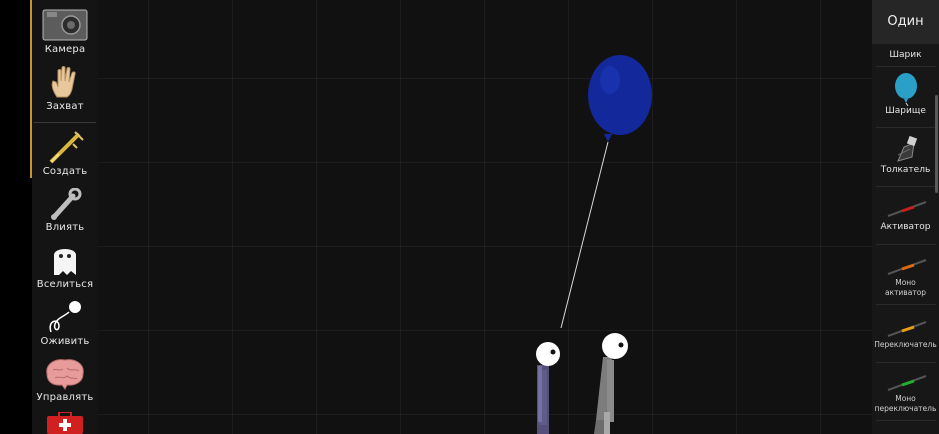  I want to click on blue-balloon, so click(620, 98).